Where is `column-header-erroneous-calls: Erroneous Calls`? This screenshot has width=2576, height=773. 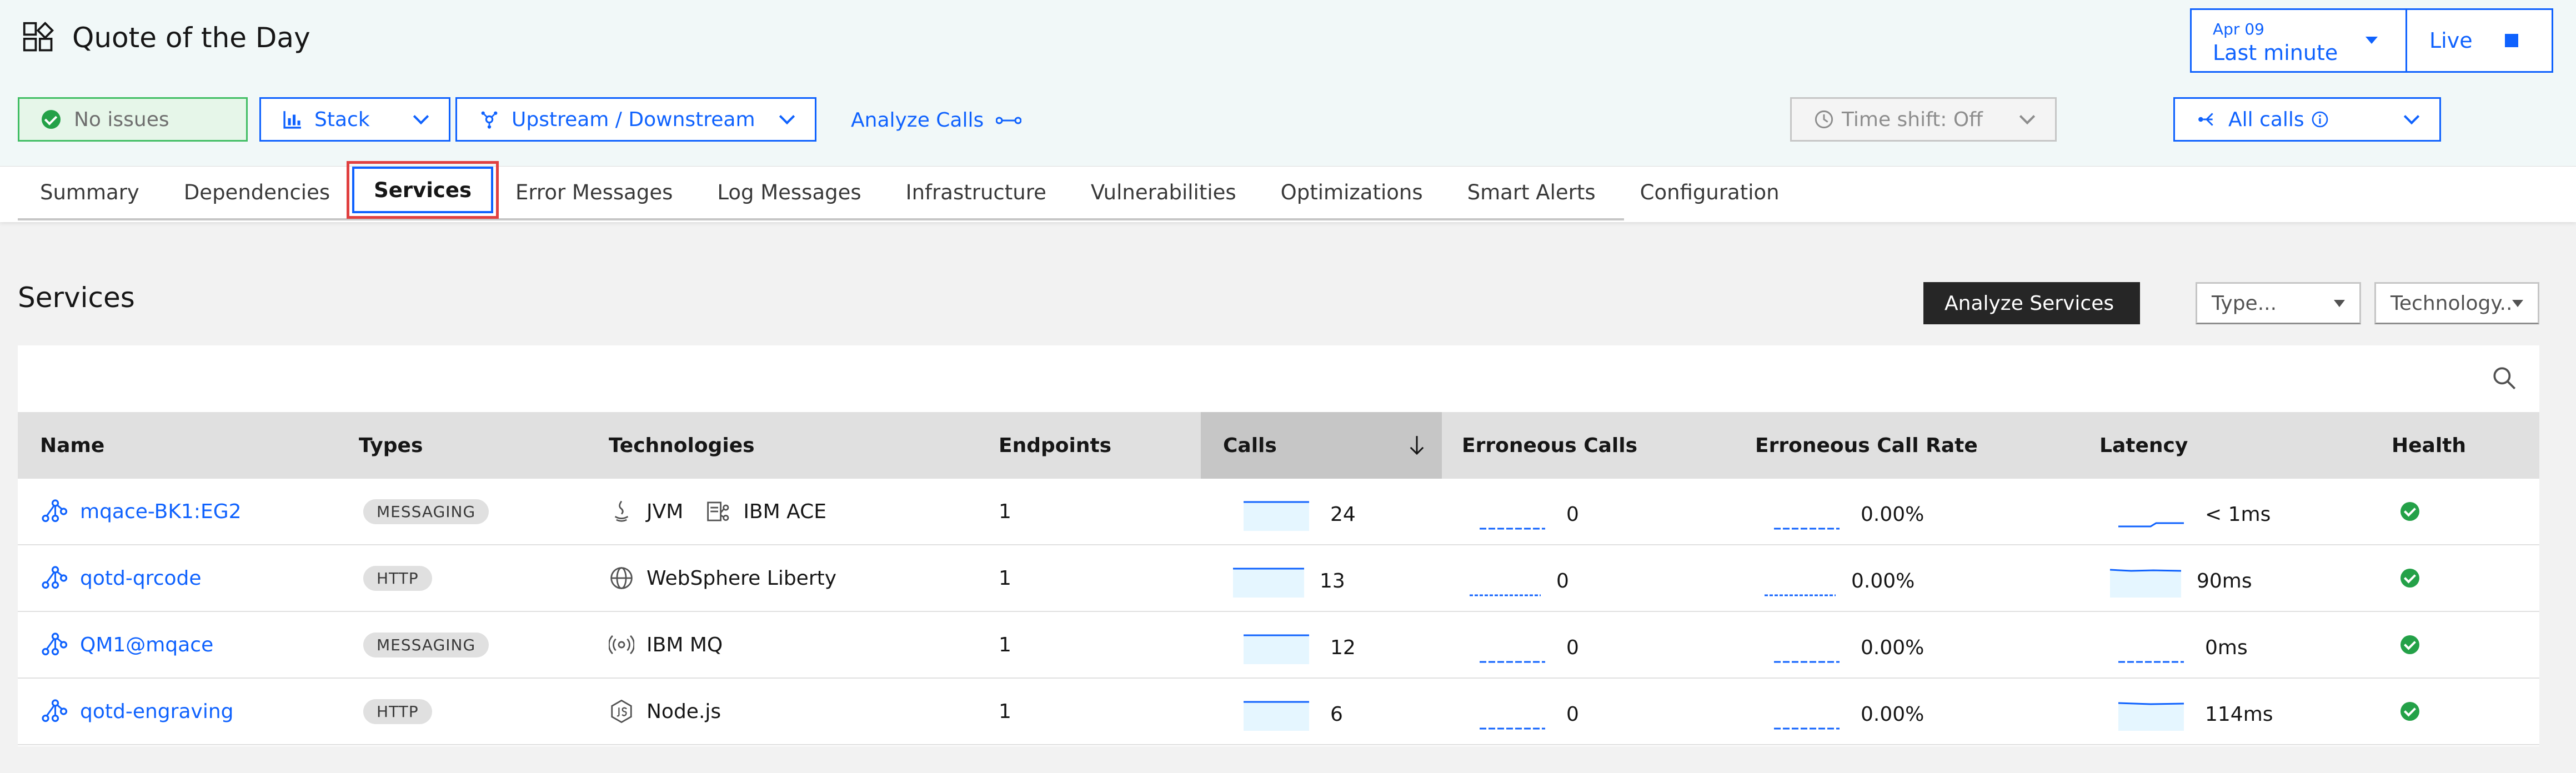
column-header-erroneous-calls: Erroneous Calls is located at coordinates (1550, 445).